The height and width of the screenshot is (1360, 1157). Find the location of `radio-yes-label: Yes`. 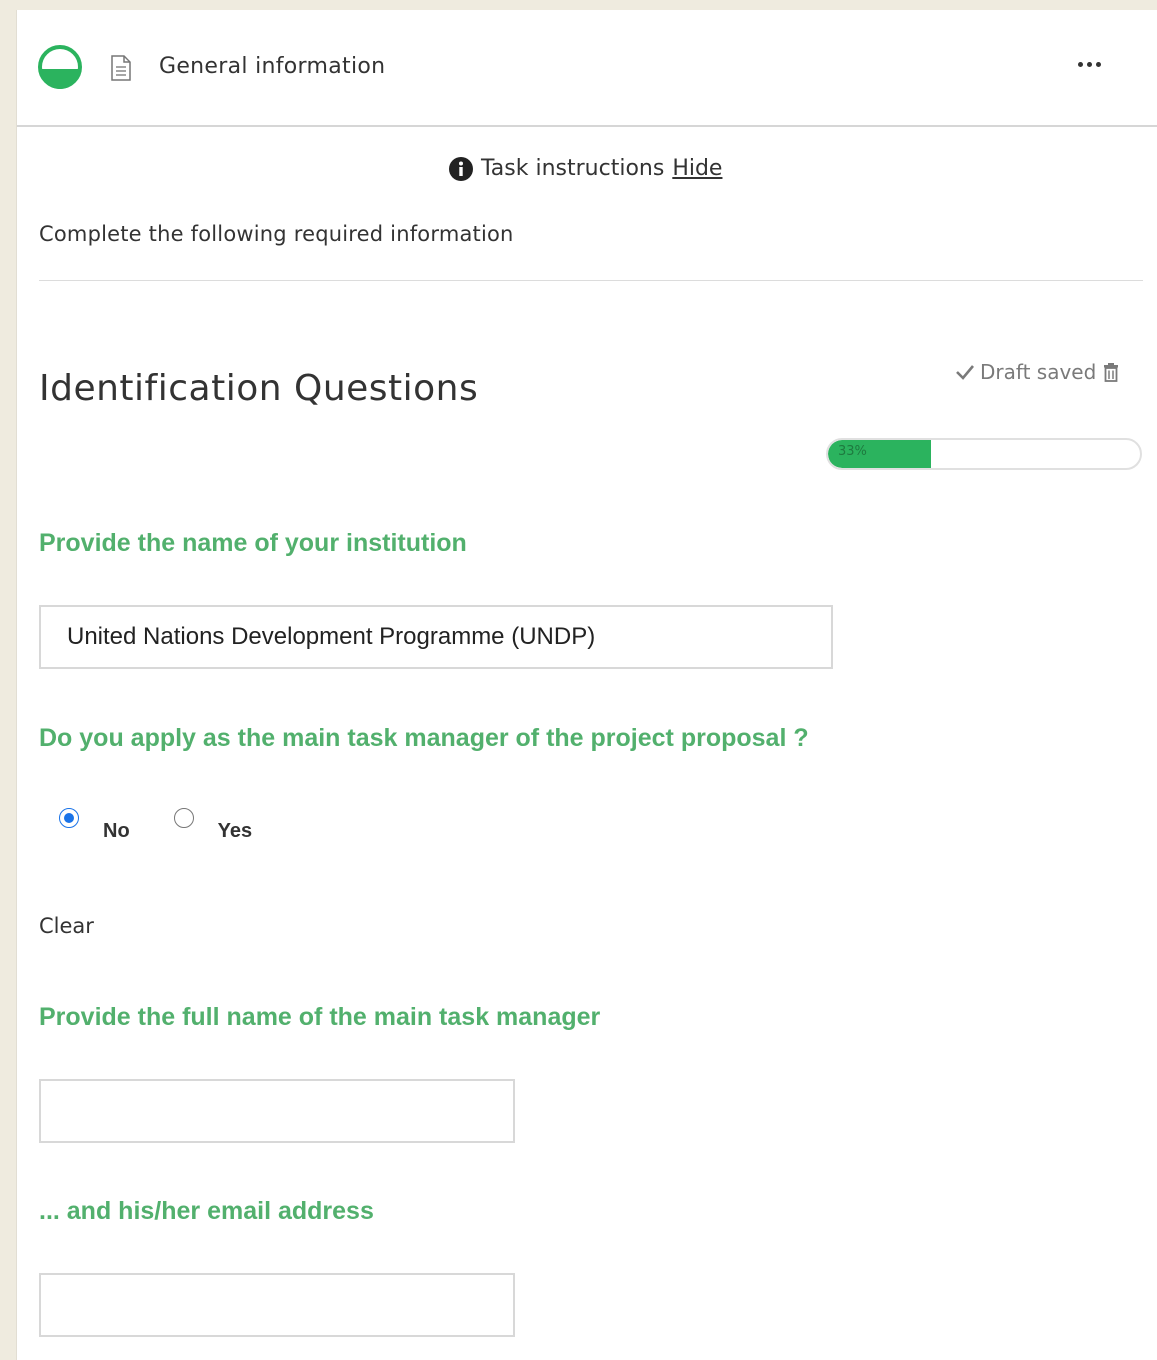

radio-yes-label: Yes is located at coordinates (235, 831).